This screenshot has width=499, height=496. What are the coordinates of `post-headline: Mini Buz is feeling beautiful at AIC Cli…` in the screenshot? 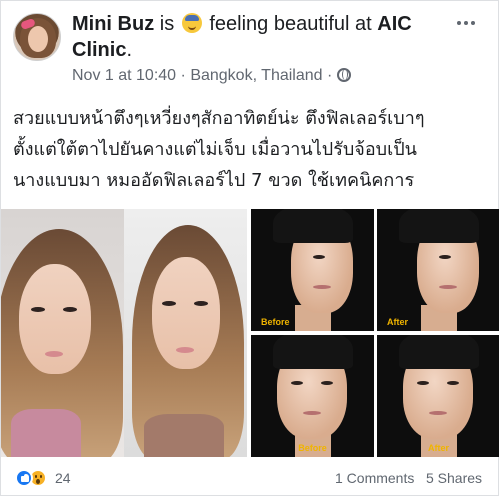 It's located at (262, 37).